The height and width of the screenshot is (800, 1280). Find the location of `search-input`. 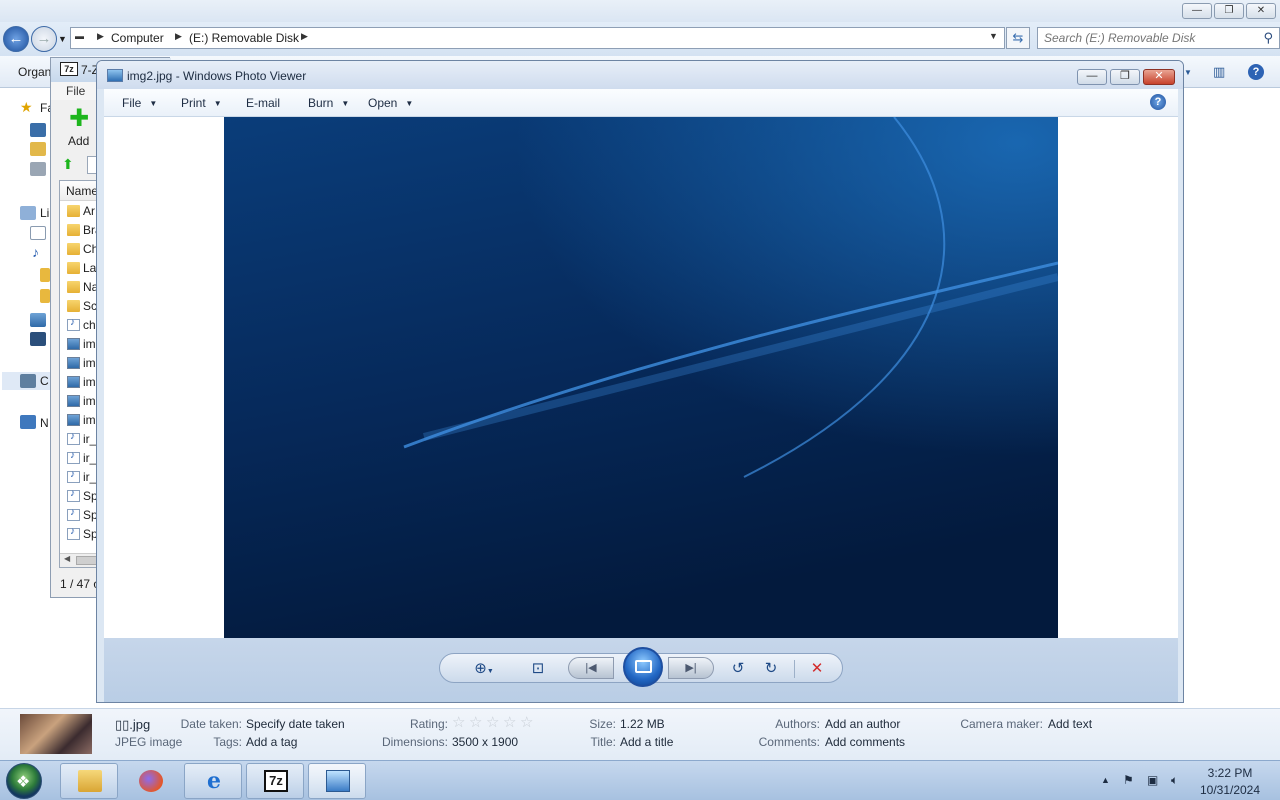

search-input is located at coordinates (1146, 38).